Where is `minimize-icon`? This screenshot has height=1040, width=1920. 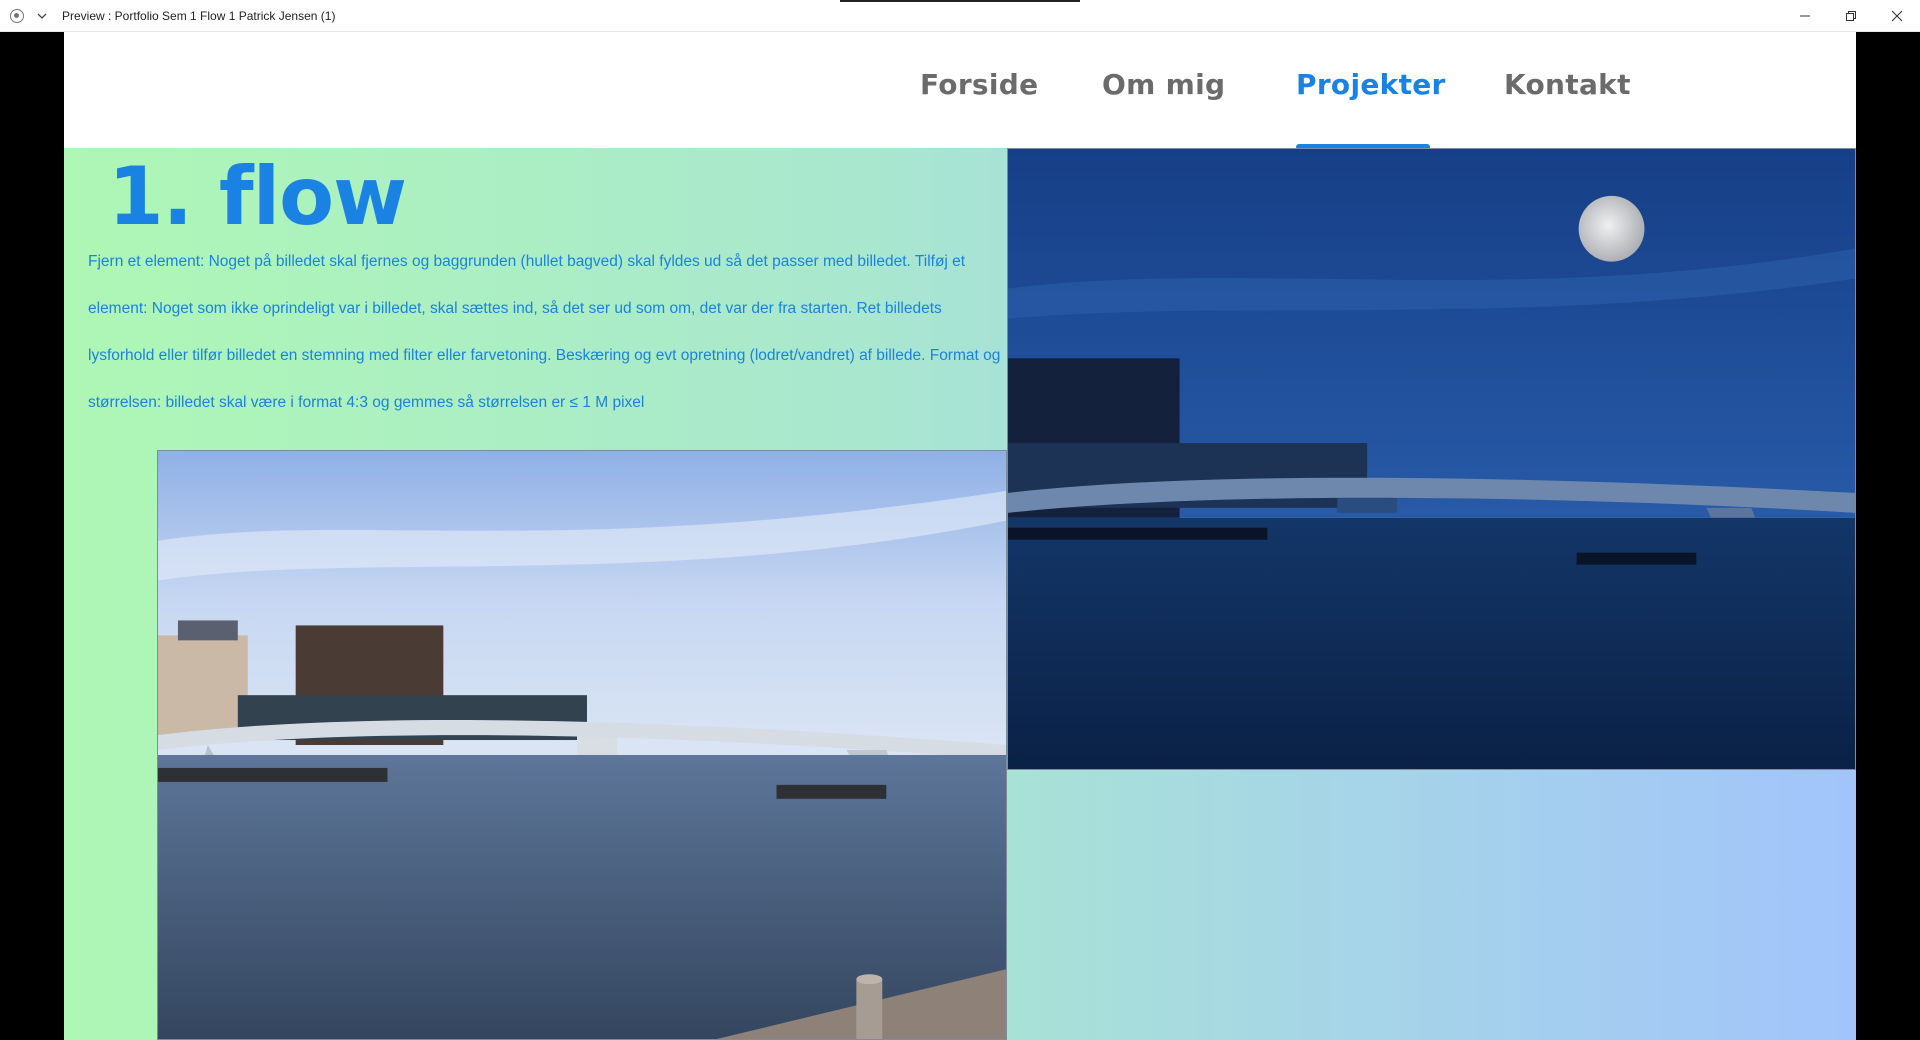 minimize-icon is located at coordinates (1805, 16).